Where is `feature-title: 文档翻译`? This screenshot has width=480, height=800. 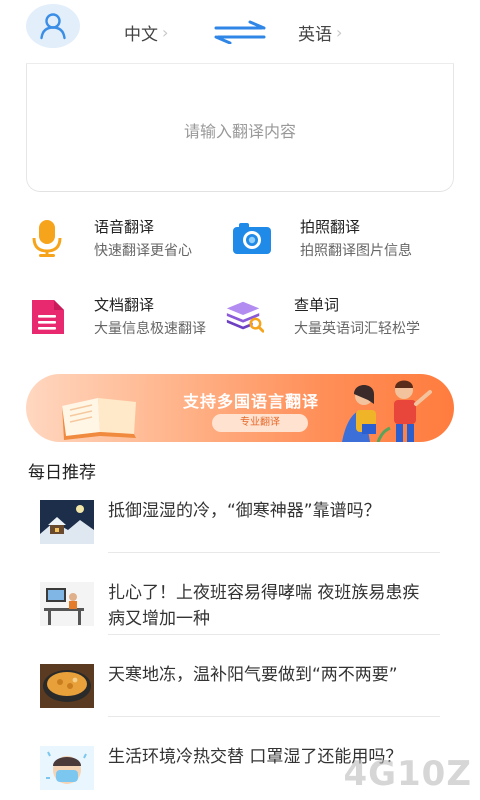 feature-title: 文档翻译 is located at coordinates (124, 305).